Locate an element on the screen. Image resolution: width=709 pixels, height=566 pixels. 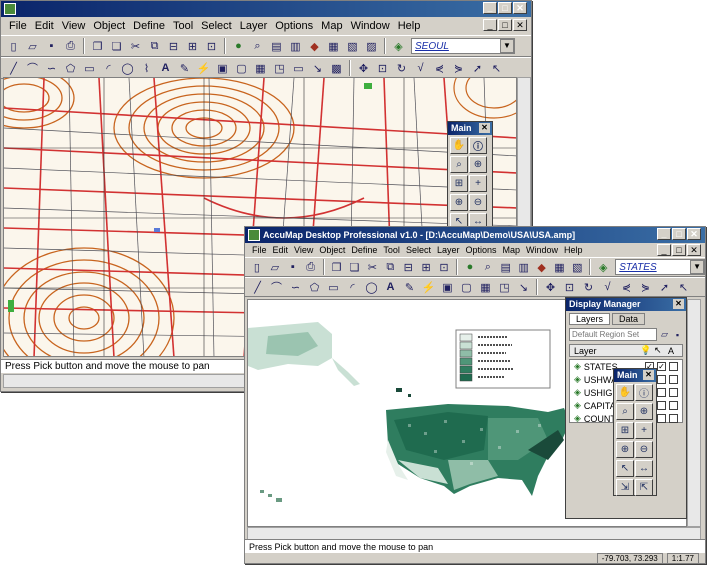
polygon-tool-icon: ⬠ is located at coordinates (70, 68).